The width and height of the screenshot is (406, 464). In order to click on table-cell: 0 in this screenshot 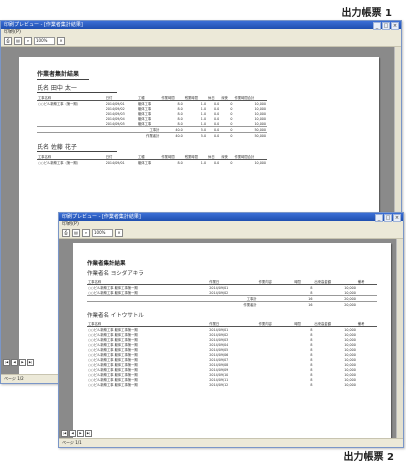, I will do `click(231, 162)`.